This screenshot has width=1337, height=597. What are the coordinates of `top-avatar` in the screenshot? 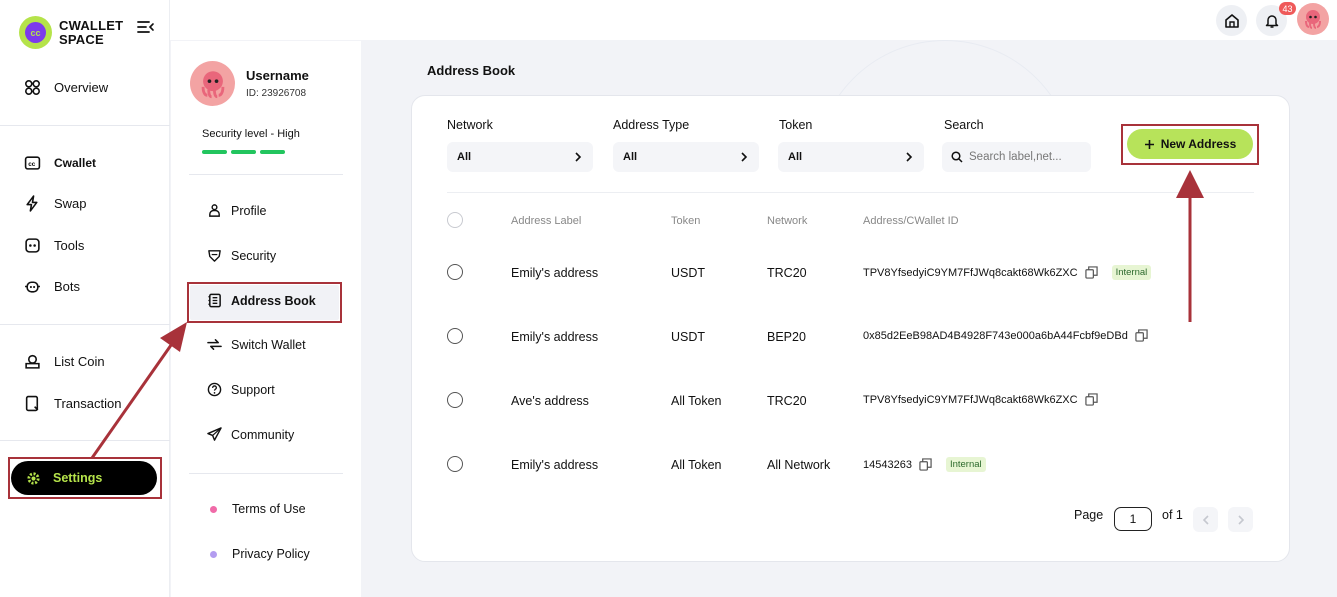 It's located at (1313, 19).